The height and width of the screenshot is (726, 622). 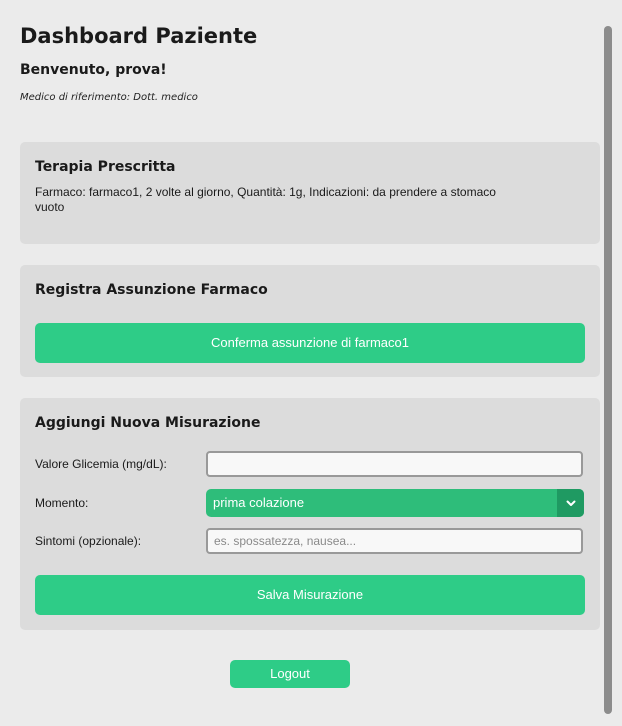 I want to click on measurement-title: Aggiungi Nuova Misurazione, so click(x=148, y=423).